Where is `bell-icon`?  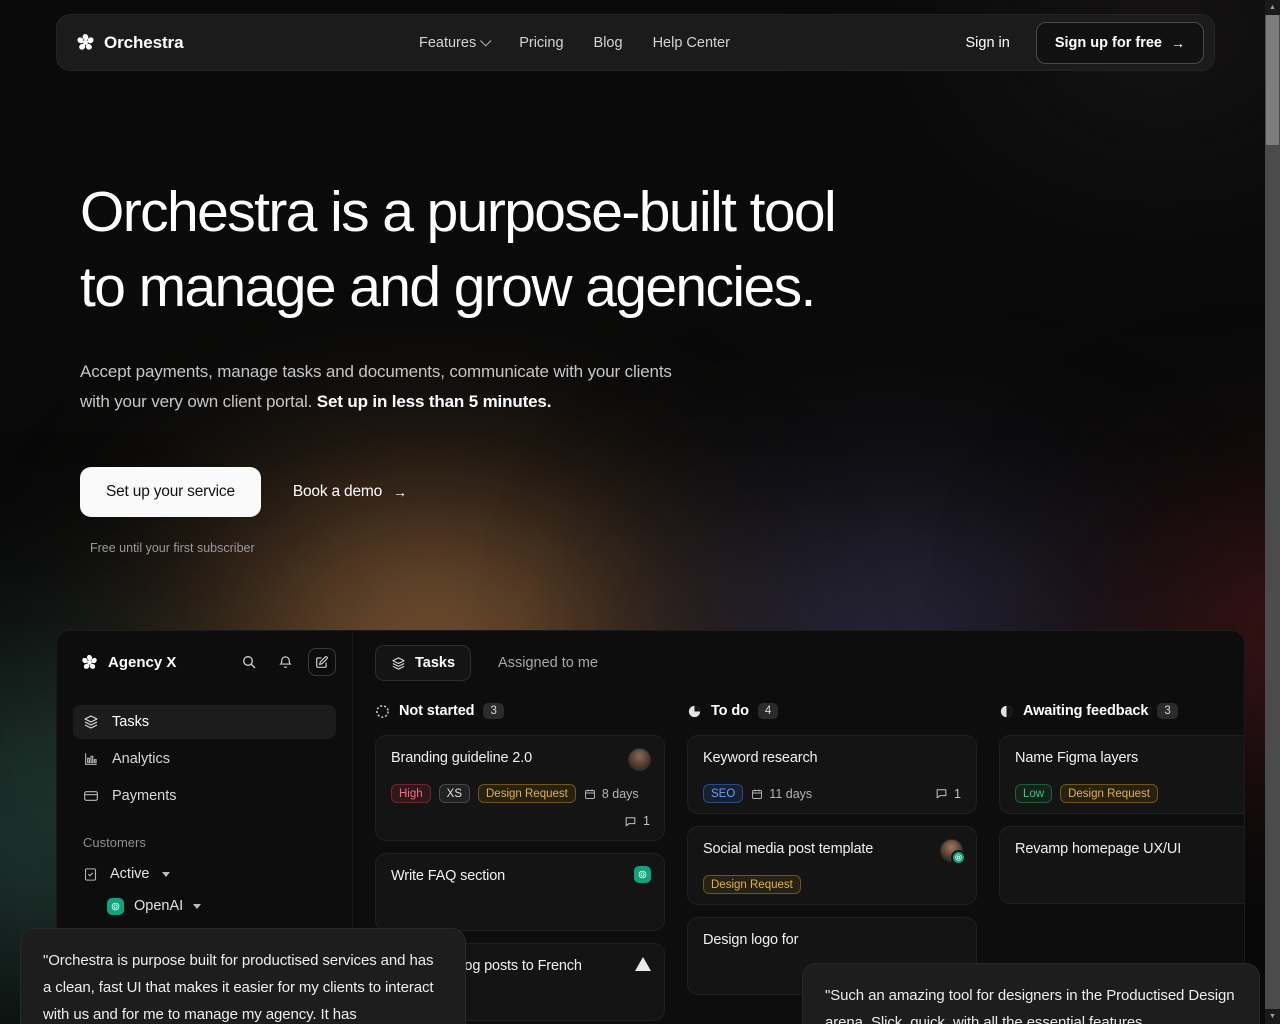 bell-icon is located at coordinates (285, 662).